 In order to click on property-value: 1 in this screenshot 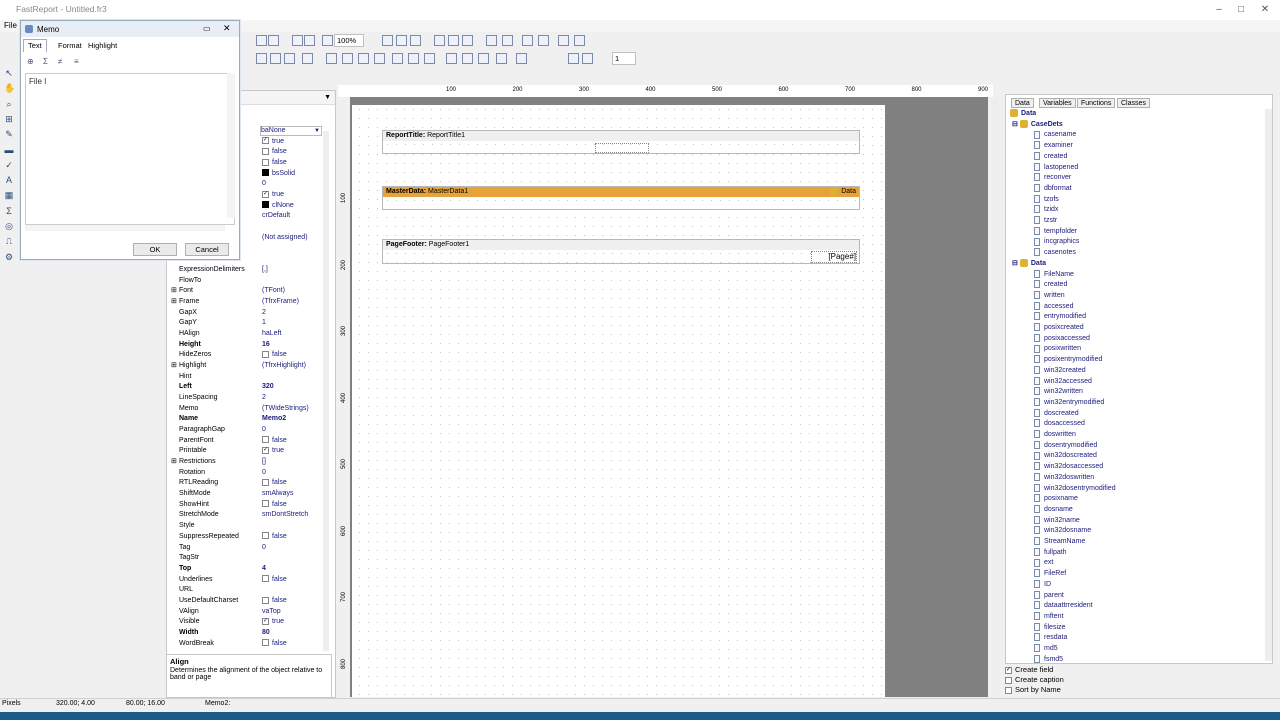, I will do `click(264, 323)`.